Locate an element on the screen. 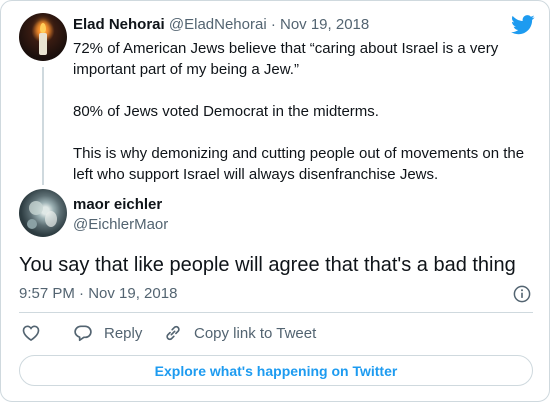 The width and height of the screenshot is (550, 402). candle is located at coordinates (43, 44).